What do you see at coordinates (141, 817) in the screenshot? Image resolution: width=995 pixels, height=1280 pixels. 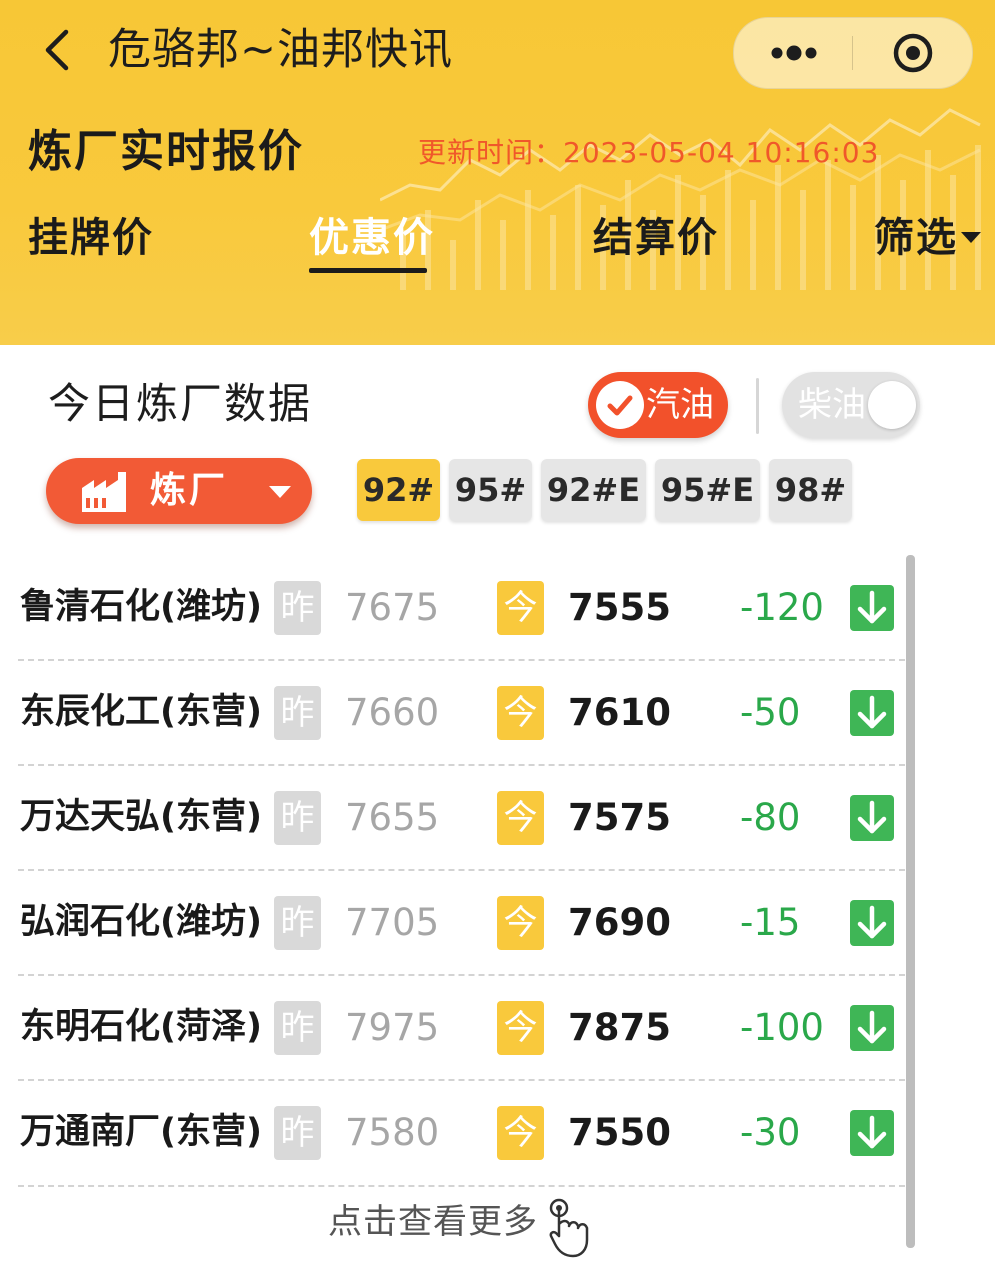 I see `refinery-name: 万达天弘(东营)` at bounding box center [141, 817].